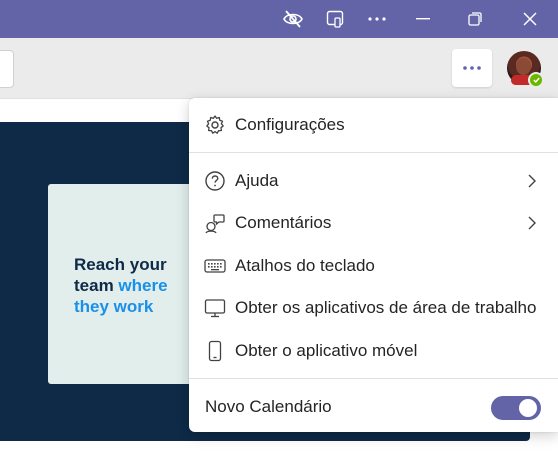 This screenshot has height=464, width=558. I want to click on menu-item-help: Ajuda, so click(373, 181).